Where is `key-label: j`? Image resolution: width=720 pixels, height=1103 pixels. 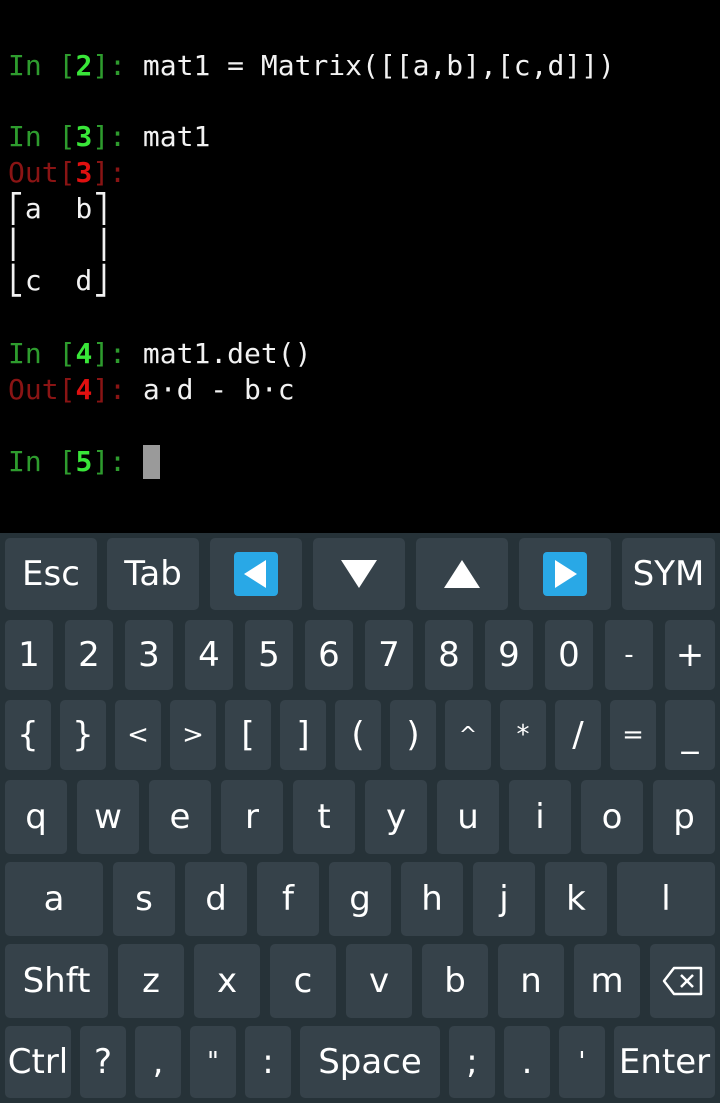 key-label: j is located at coordinates (504, 899).